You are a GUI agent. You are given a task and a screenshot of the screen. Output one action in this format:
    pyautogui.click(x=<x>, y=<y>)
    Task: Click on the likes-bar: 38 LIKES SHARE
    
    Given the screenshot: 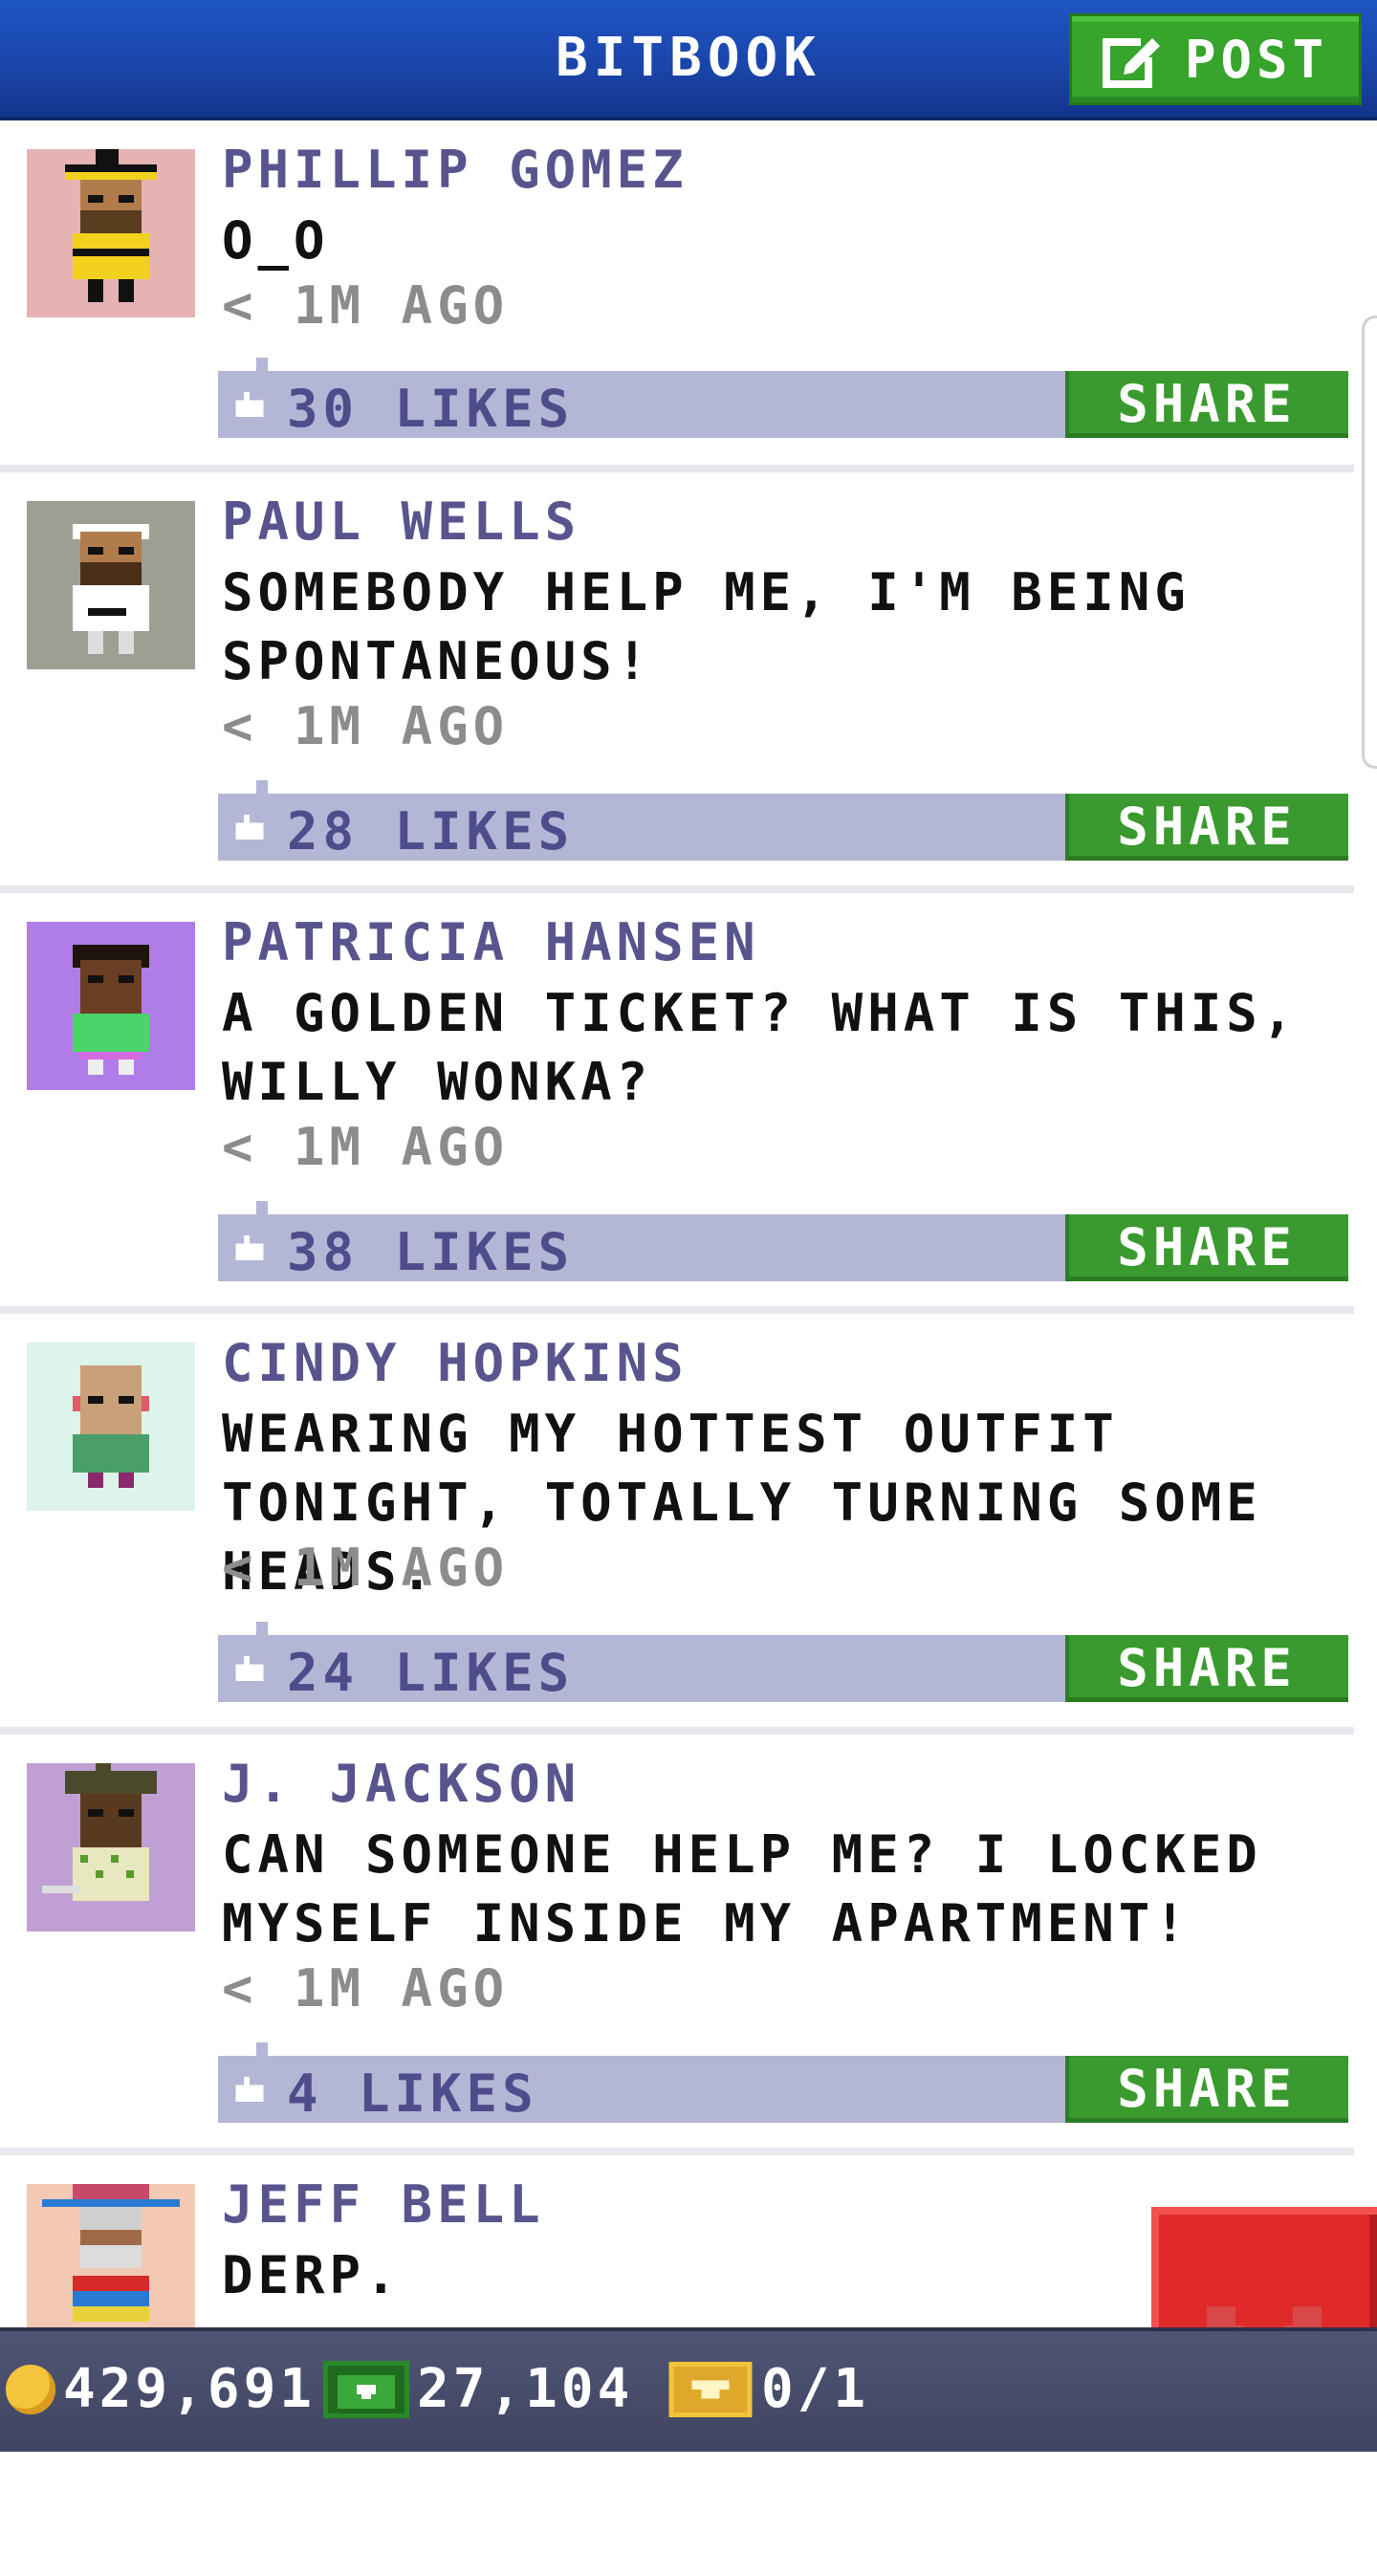 What is the action you would take?
    pyautogui.click(x=783, y=1241)
    